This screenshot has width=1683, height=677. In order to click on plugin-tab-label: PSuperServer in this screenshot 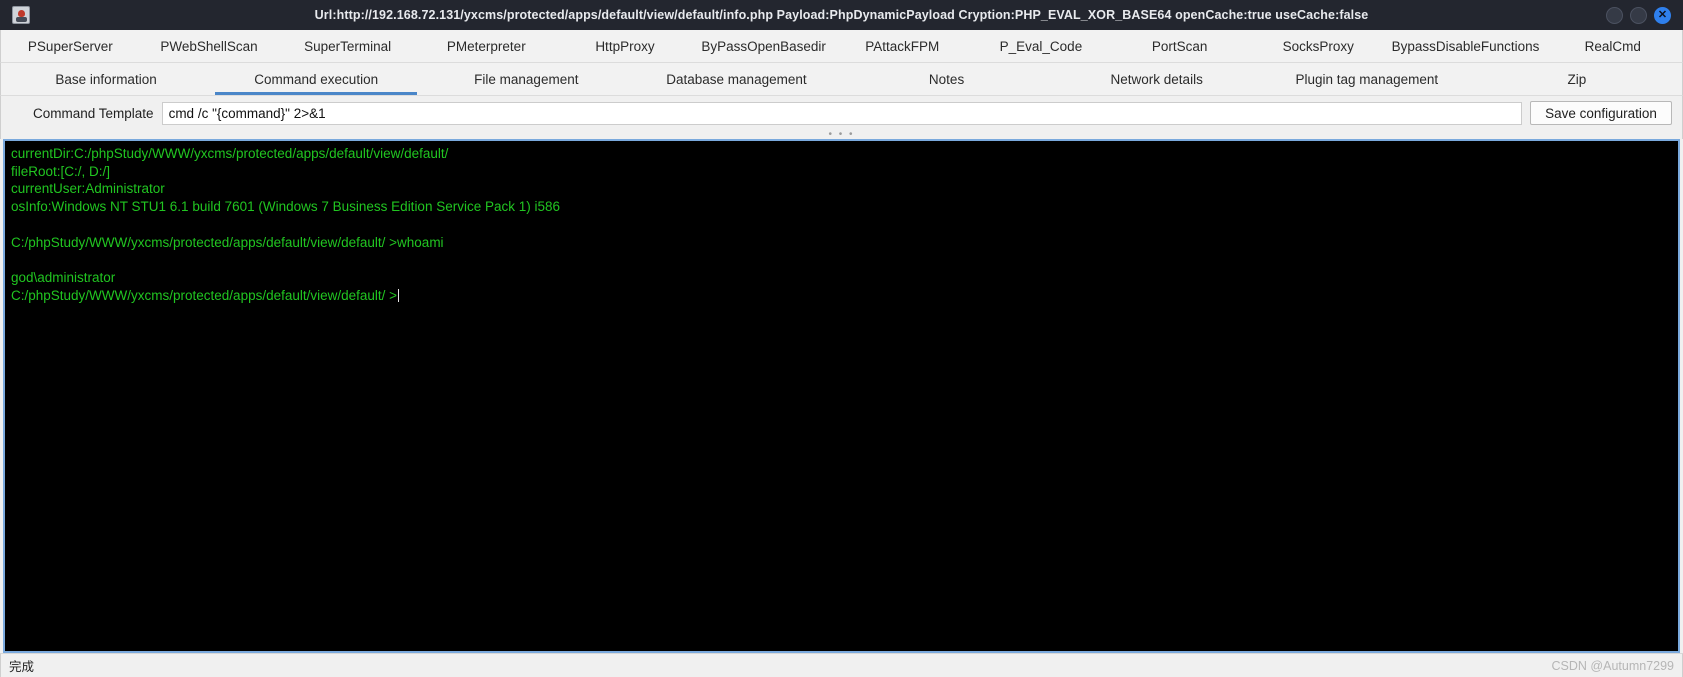, I will do `click(70, 46)`.